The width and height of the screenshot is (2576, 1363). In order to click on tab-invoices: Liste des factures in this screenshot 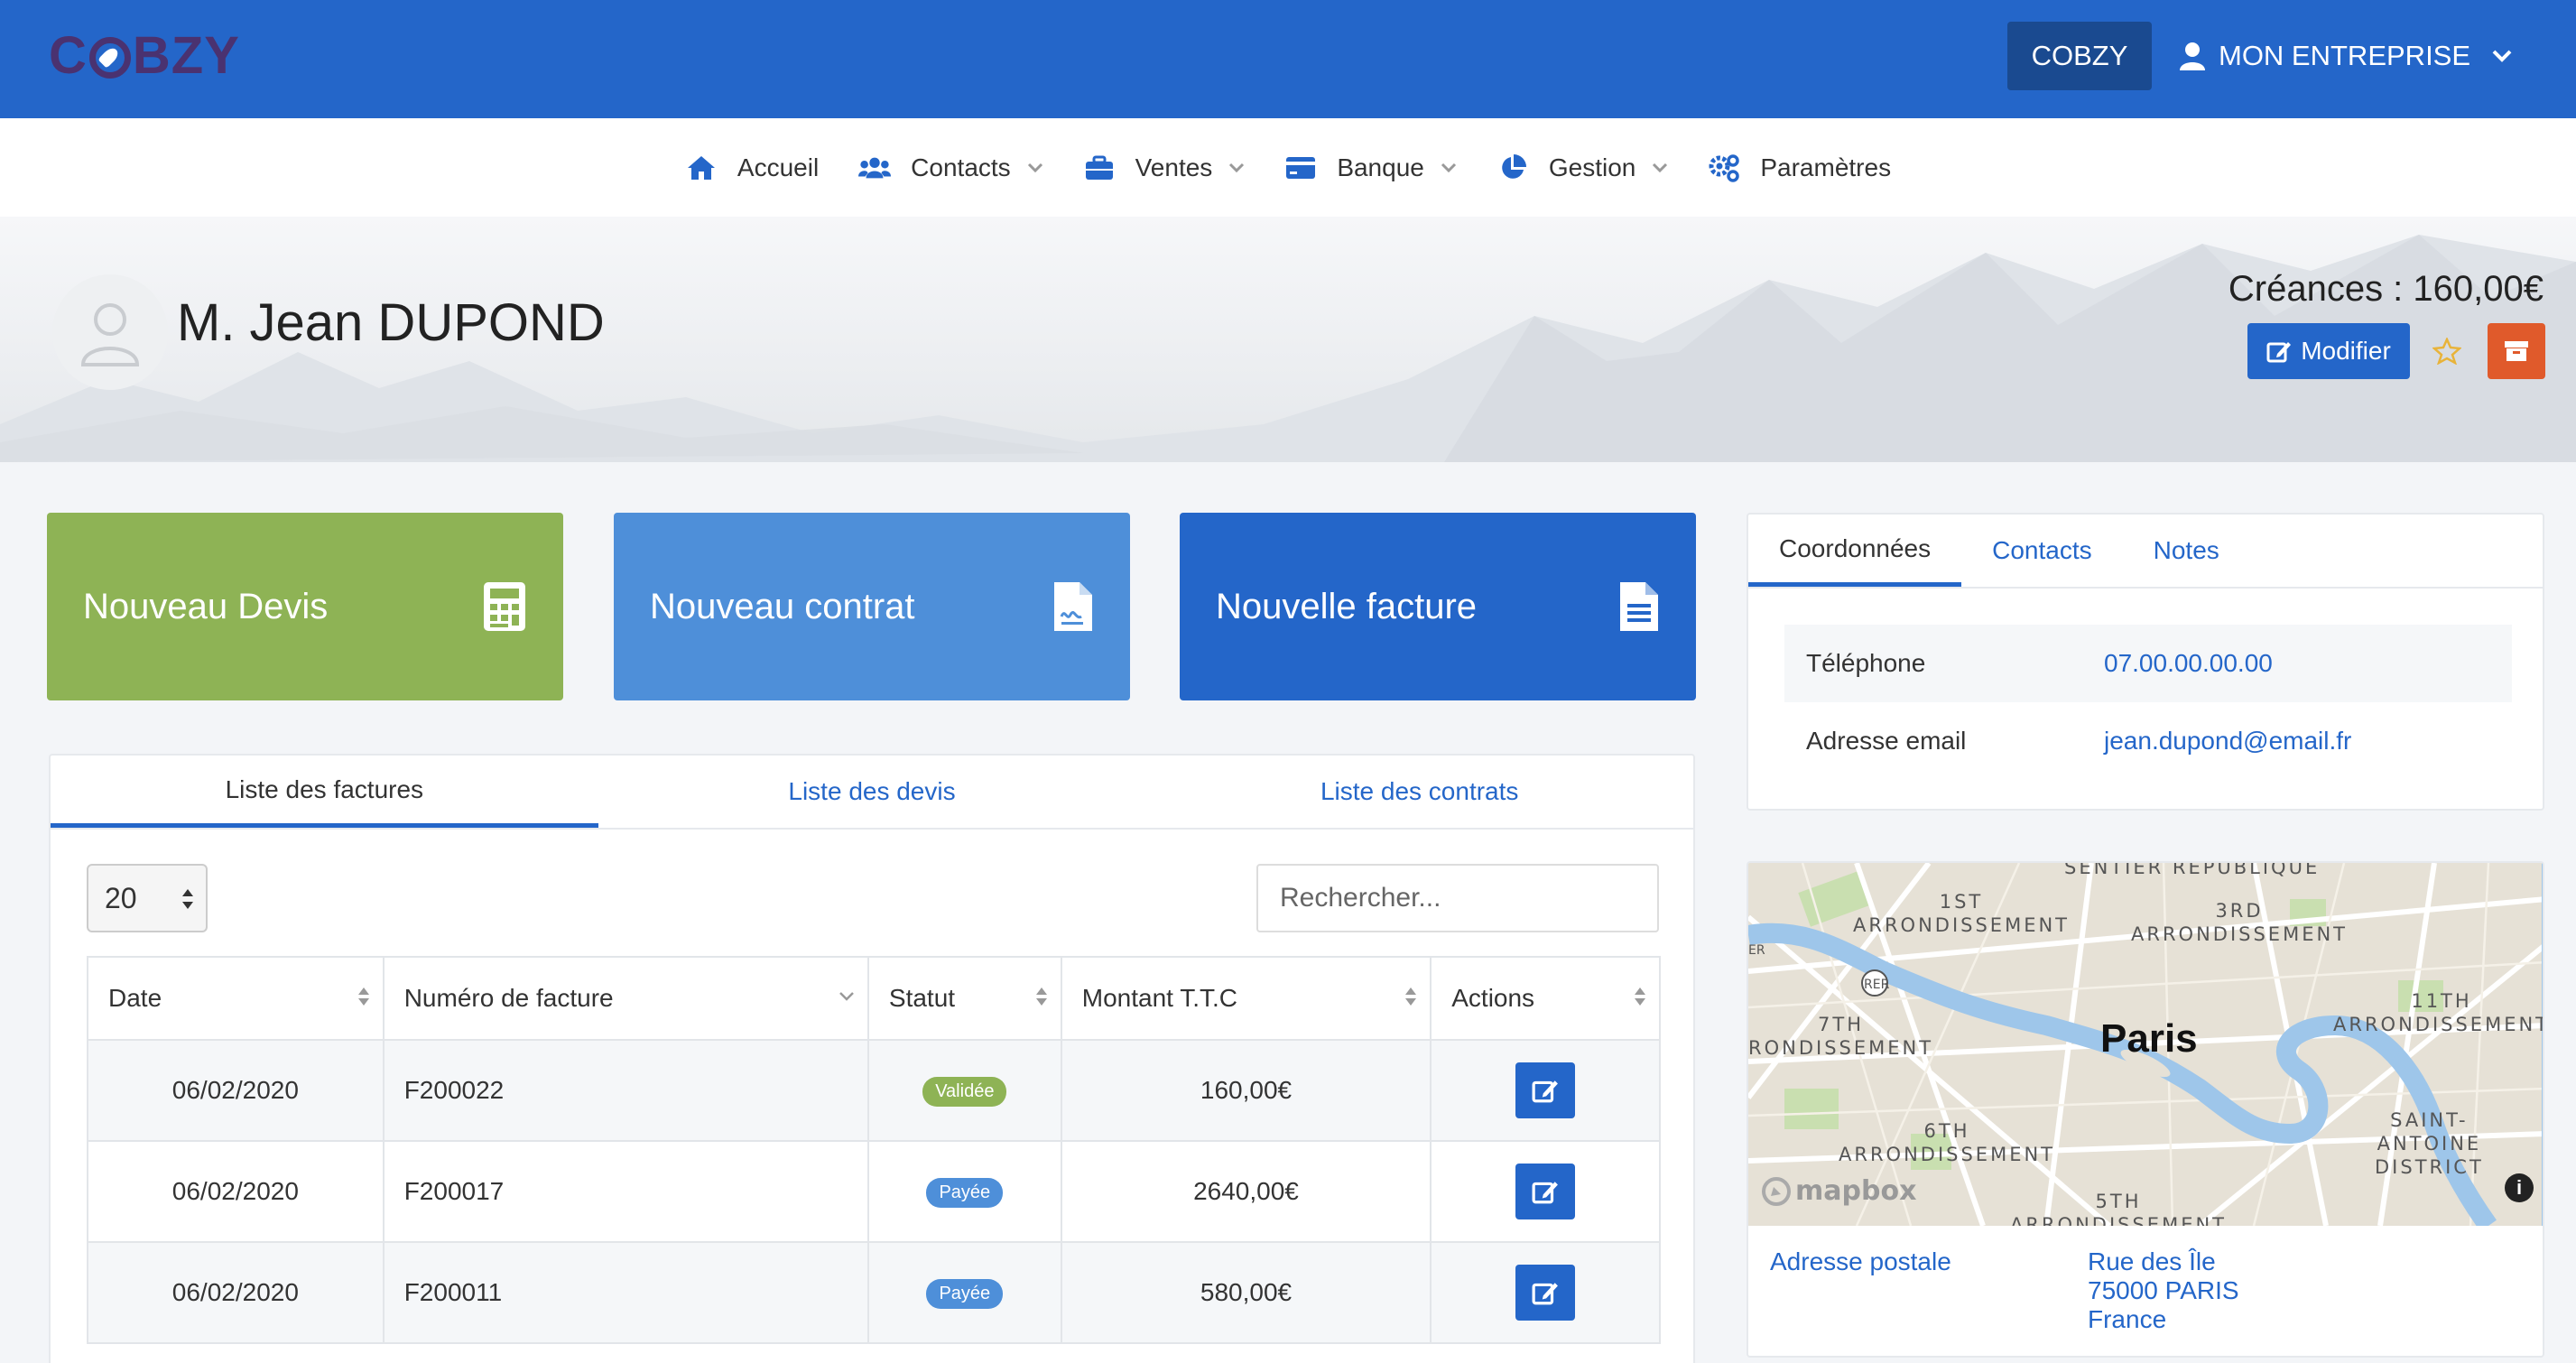, I will do `click(324, 792)`.